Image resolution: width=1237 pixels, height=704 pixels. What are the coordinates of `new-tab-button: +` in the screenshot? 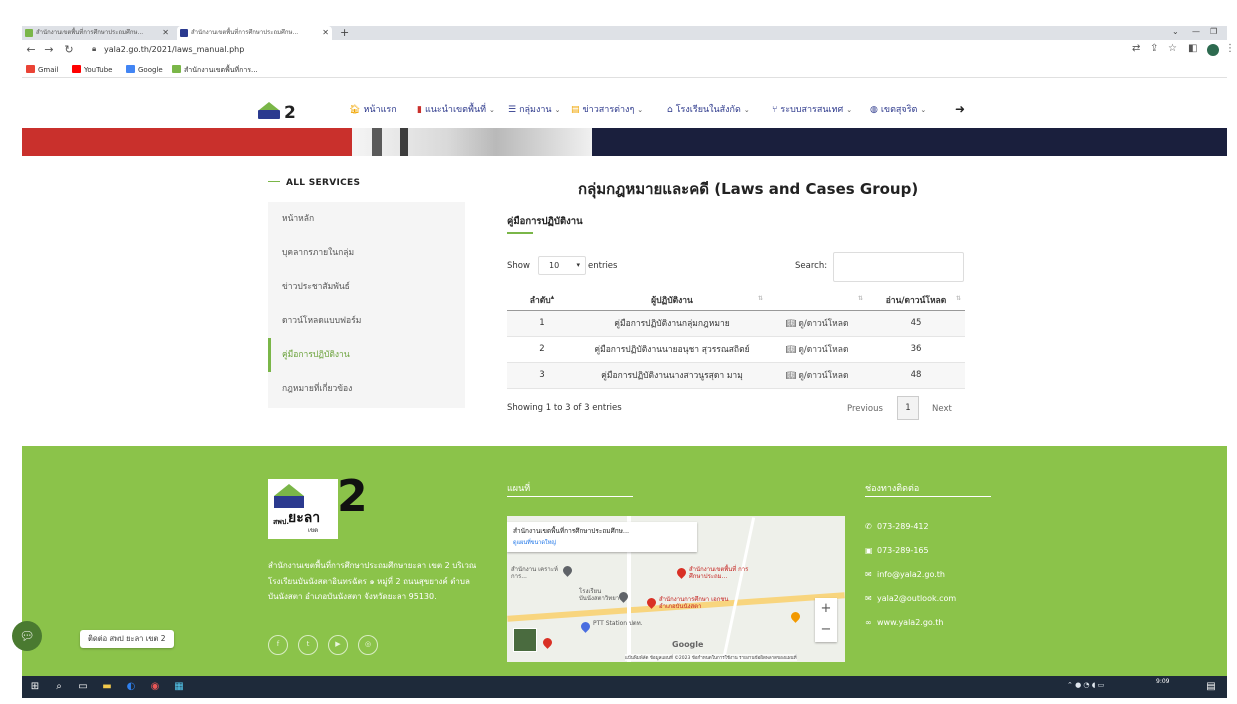 It's located at (344, 32).